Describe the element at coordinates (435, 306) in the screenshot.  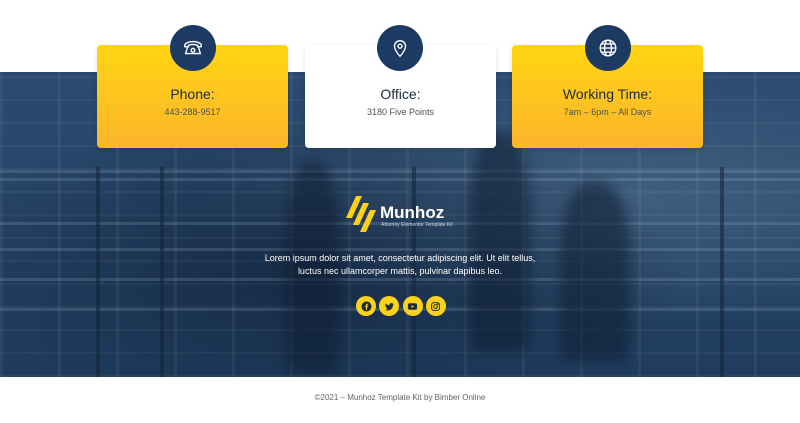
I see `instagram-icon` at that location.